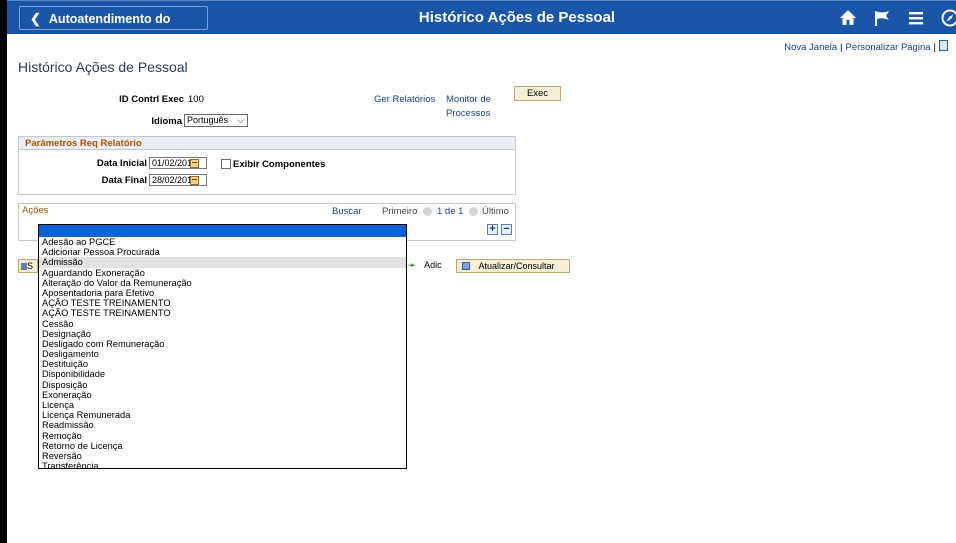 The height and width of the screenshot is (543, 956). What do you see at coordinates (35, 210) in the screenshot?
I see `actions-header: Ações` at bounding box center [35, 210].